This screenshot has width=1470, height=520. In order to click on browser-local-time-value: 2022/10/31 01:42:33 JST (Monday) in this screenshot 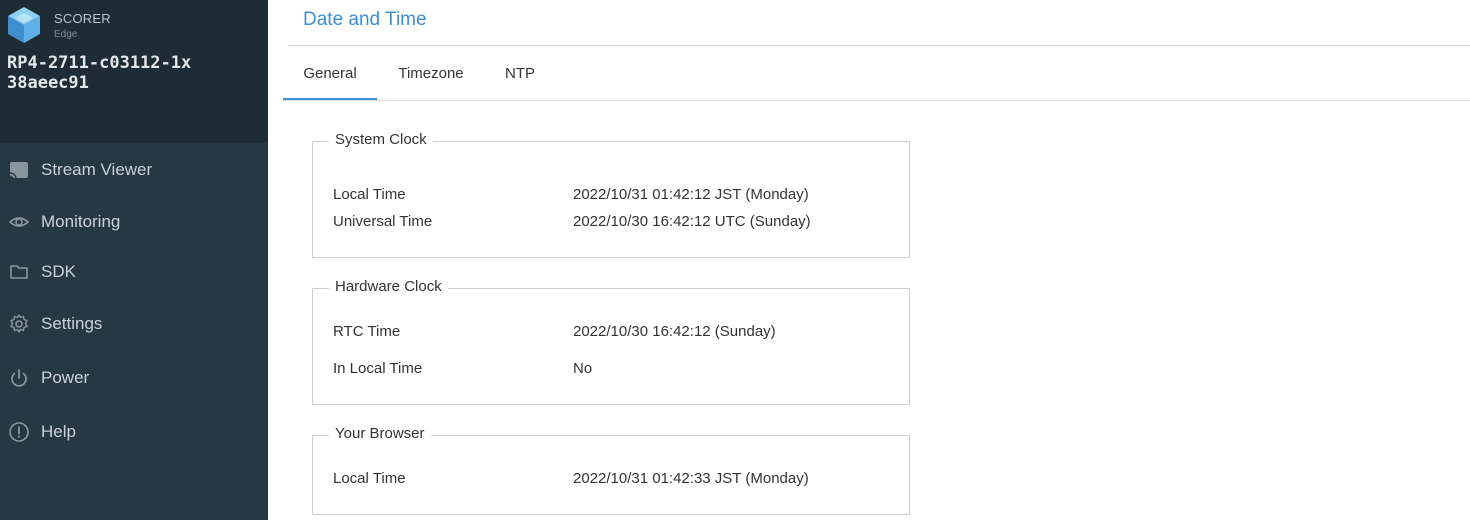, I will do `click(691, 478)`.